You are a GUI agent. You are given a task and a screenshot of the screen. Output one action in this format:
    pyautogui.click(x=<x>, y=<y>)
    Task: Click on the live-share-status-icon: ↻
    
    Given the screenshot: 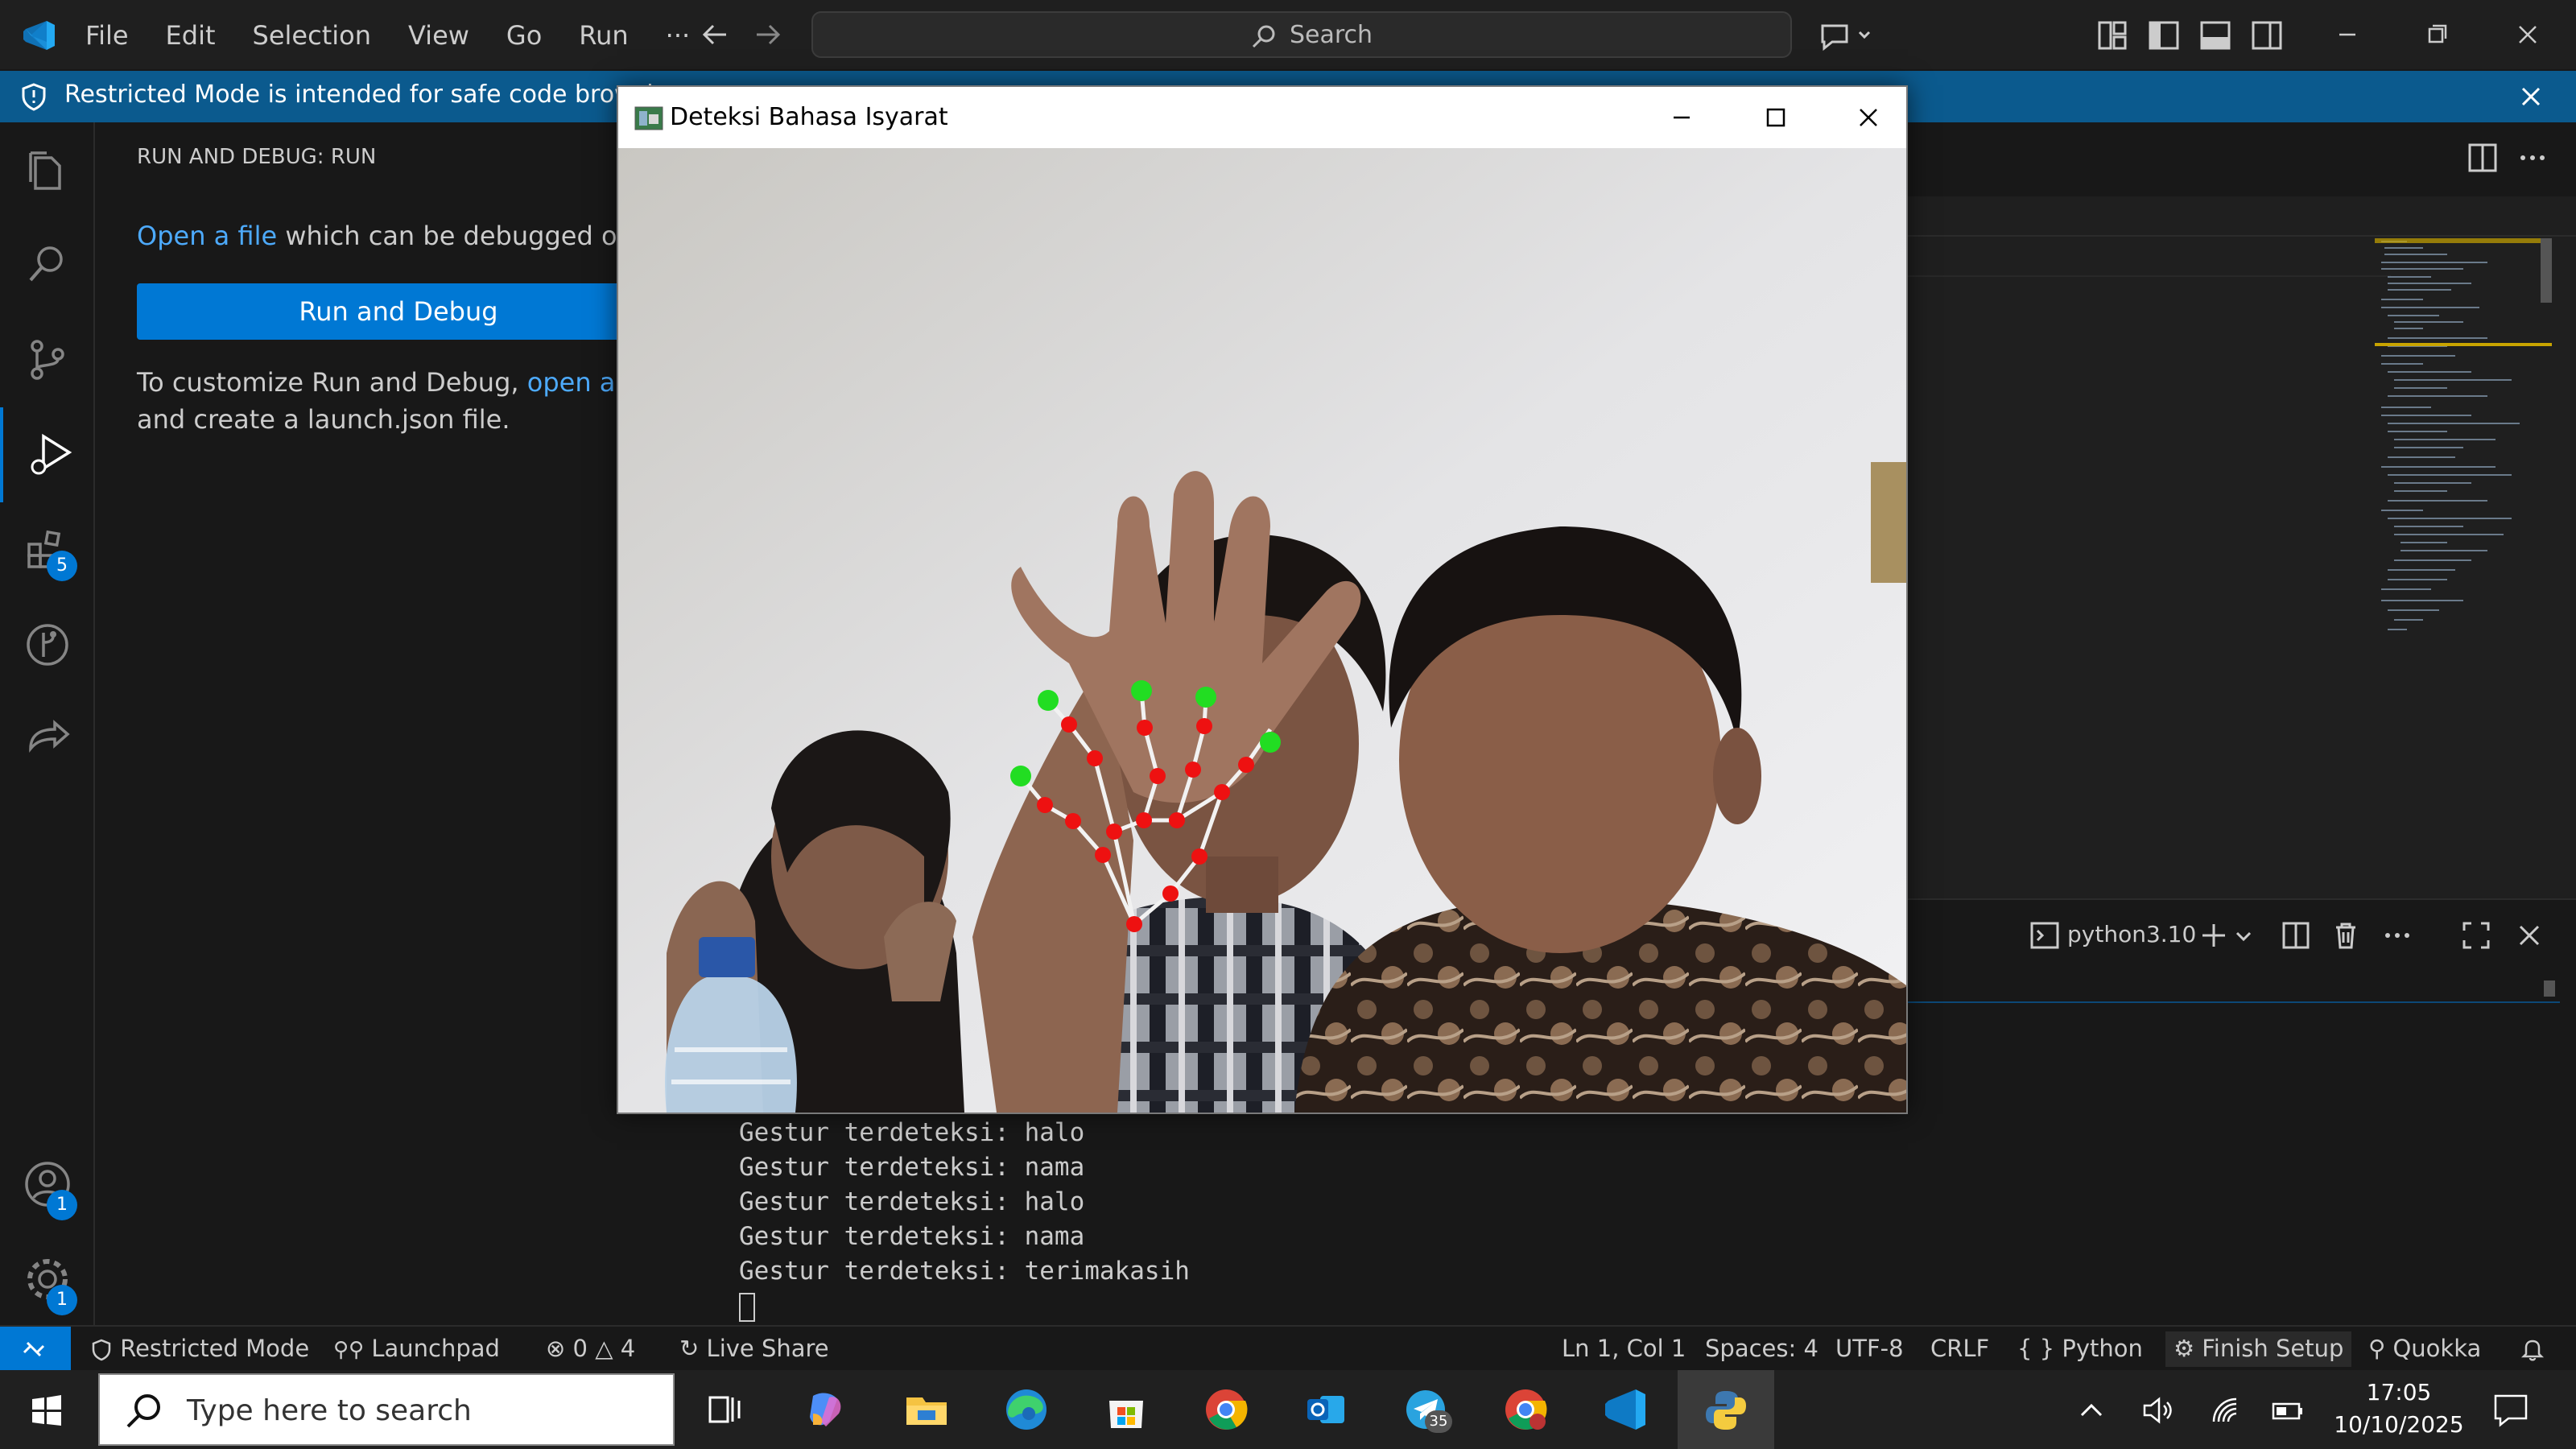 What is the action you would take?
    pyautogui.click(x=689, y=1348)
    